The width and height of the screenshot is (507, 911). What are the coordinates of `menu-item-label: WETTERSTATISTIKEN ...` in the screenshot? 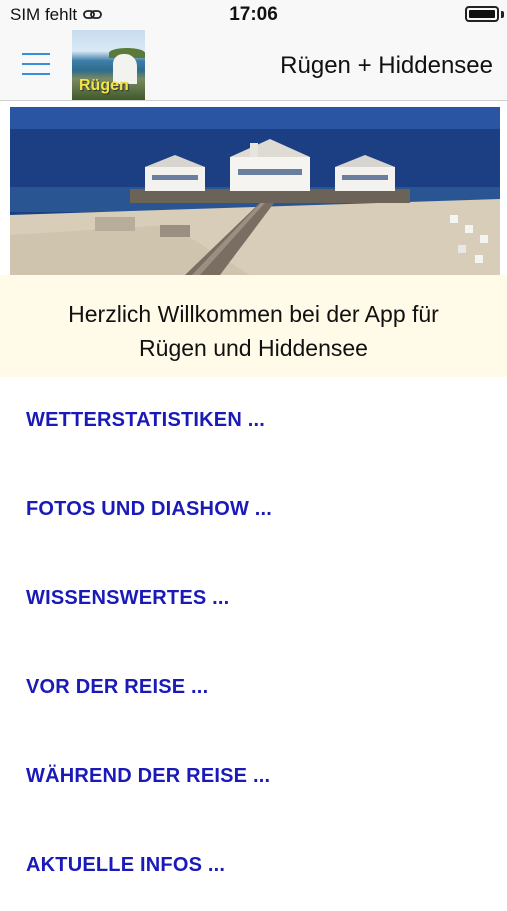 It's located at (146, 420).